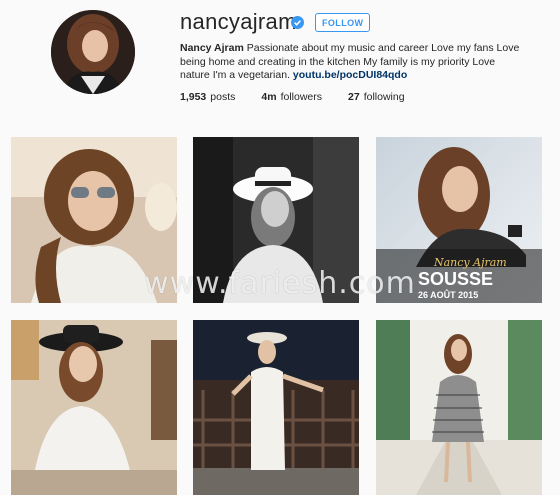 Image resolution: width=560 pixels, height=495 pixels. Describe the element at coordinates (207, 97) in the screenshot. I see `posts-stat: 1,953 posts` at that location.